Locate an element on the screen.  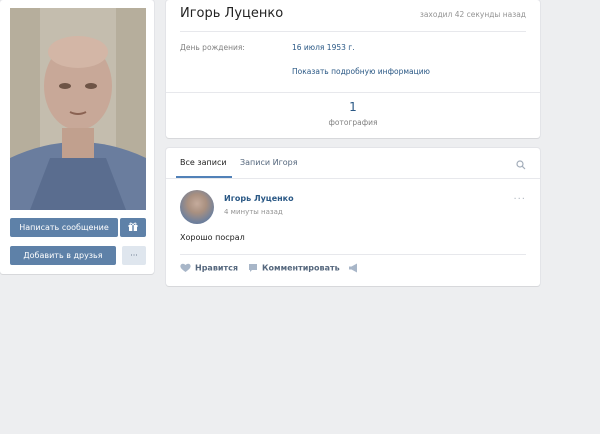
gift-button is located at coordinates (133, 227).